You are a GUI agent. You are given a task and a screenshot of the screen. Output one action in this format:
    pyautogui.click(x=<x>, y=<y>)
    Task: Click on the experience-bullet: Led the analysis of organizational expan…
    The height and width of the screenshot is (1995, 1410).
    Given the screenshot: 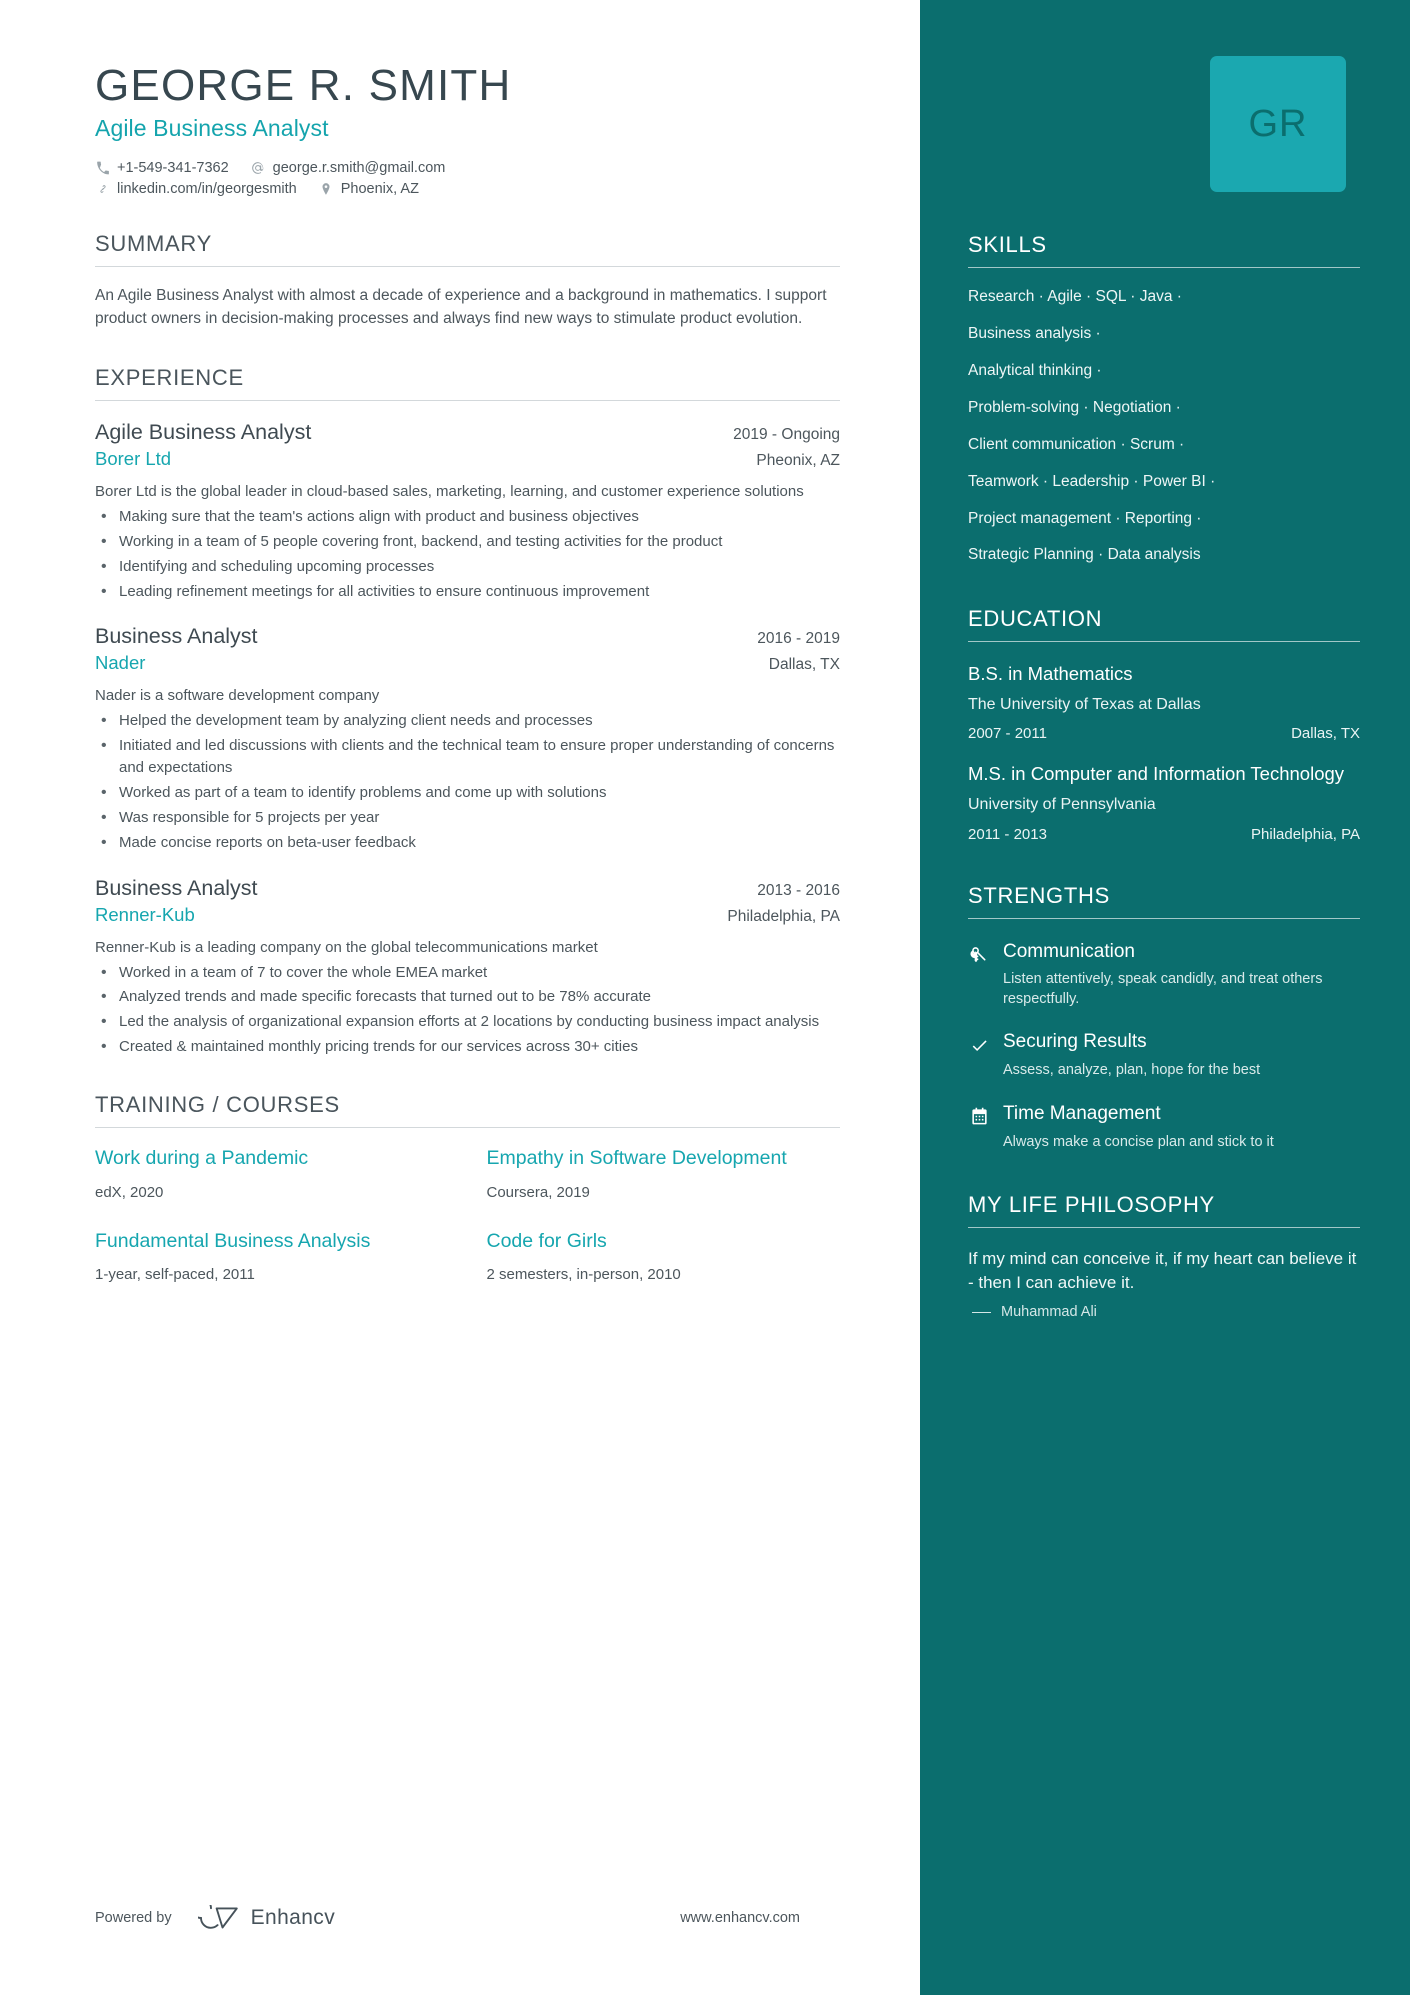 What is the action you would take?
    pyautogui.click(x=467, y=1021)
    